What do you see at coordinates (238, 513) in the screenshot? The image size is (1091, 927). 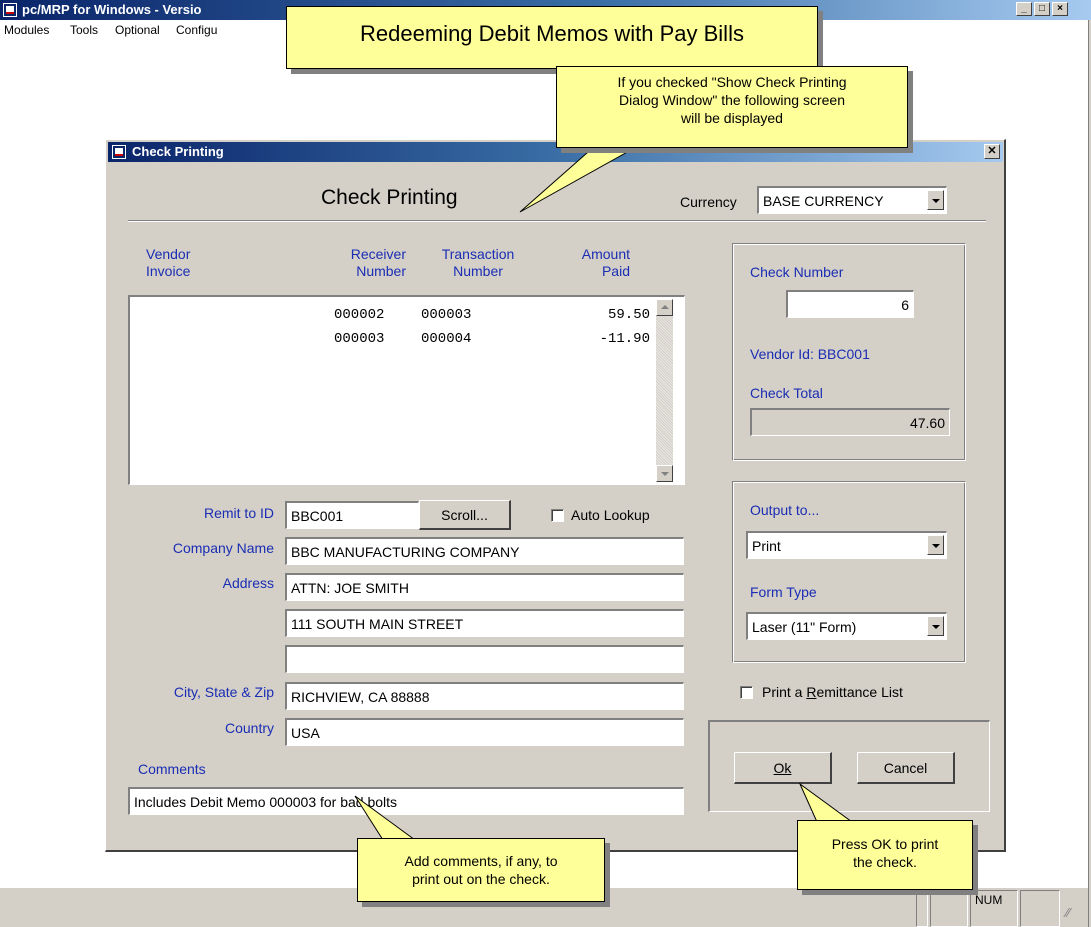 I see `remit-to-label: Remit to ID` at bounding box center [238, 513].